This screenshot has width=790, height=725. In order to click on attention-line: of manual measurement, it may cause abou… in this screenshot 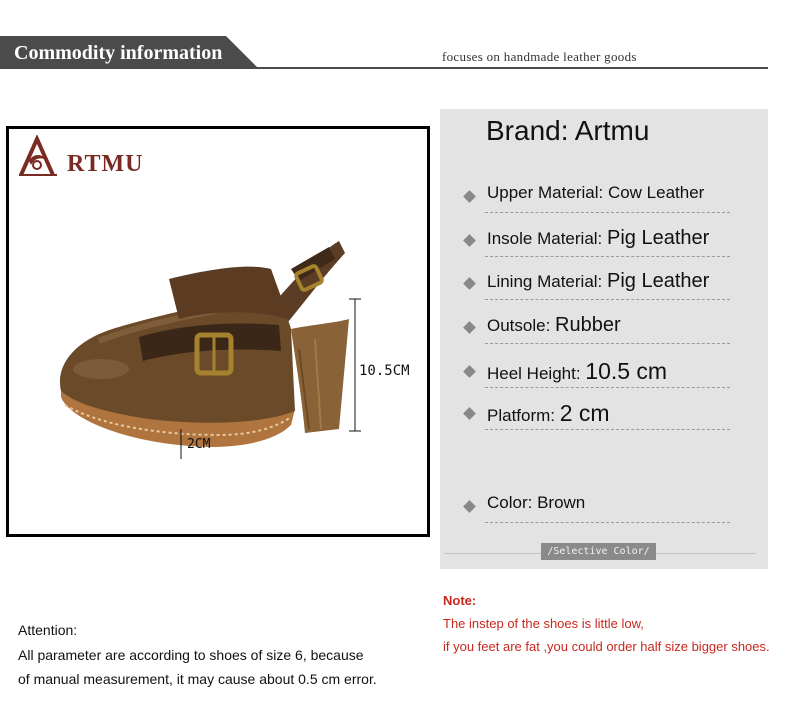, I will do `click(197, 679)`.